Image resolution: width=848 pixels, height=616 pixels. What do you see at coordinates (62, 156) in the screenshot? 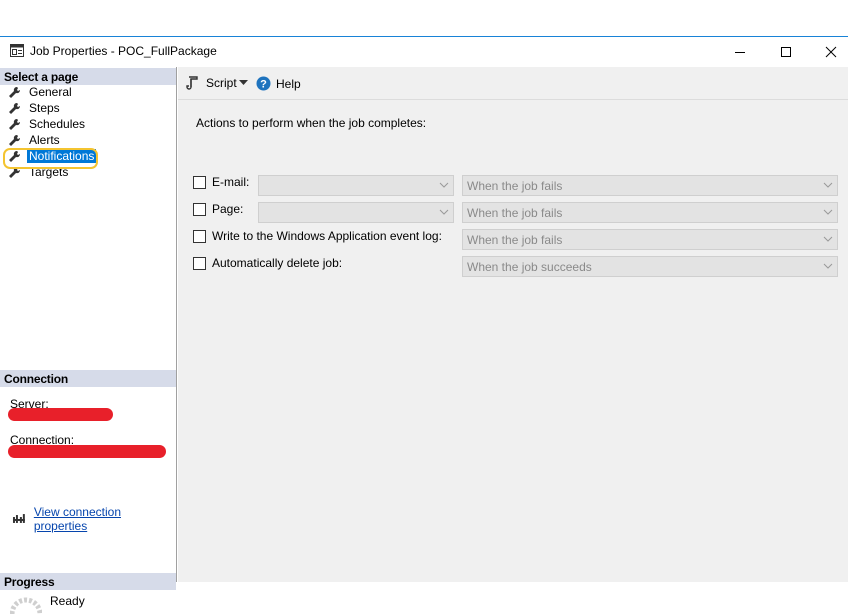
I see `page-item-label: Notifications` at bounding box center [62, 156].